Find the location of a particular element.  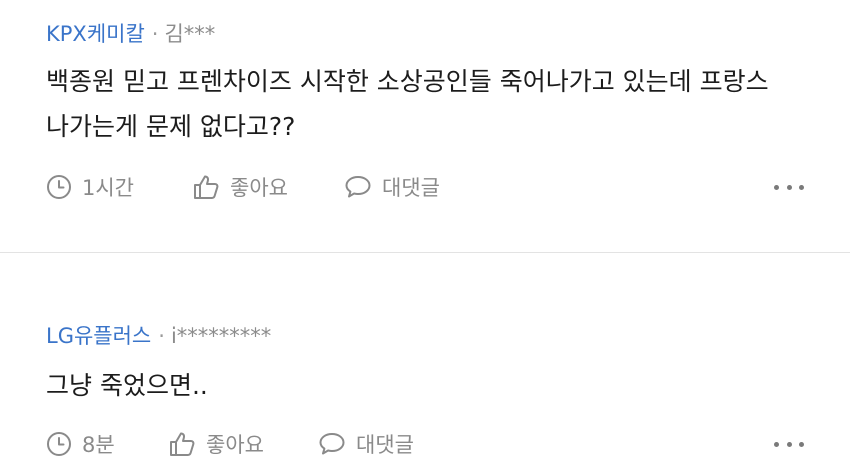

comment-actions: 8분 좋아요 대댓글 is located at coordinates (425, 444).